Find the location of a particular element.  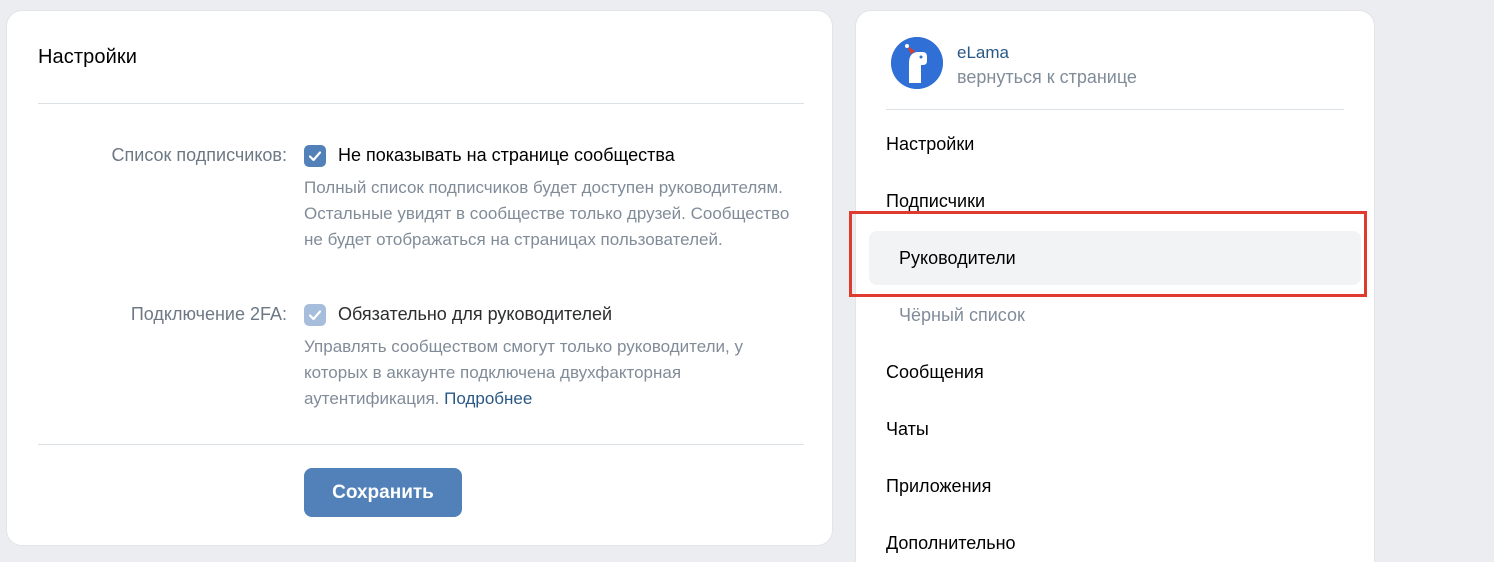

nav-item-messages: Сообщения is located at coordinates (935, 372).